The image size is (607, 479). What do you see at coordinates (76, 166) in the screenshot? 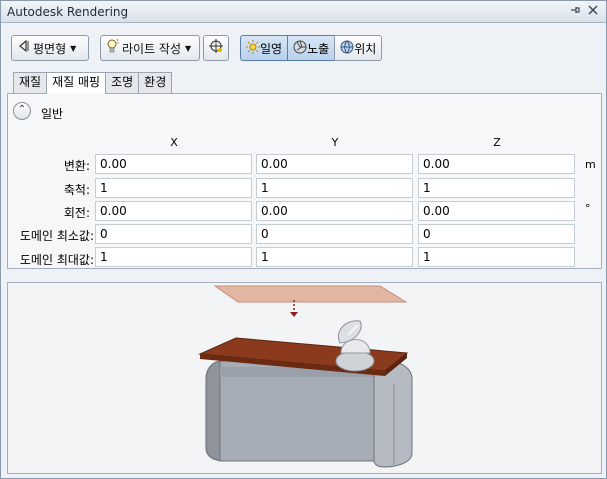
I see `row-label-transform: 변환:` at bounding box center [76, 166].